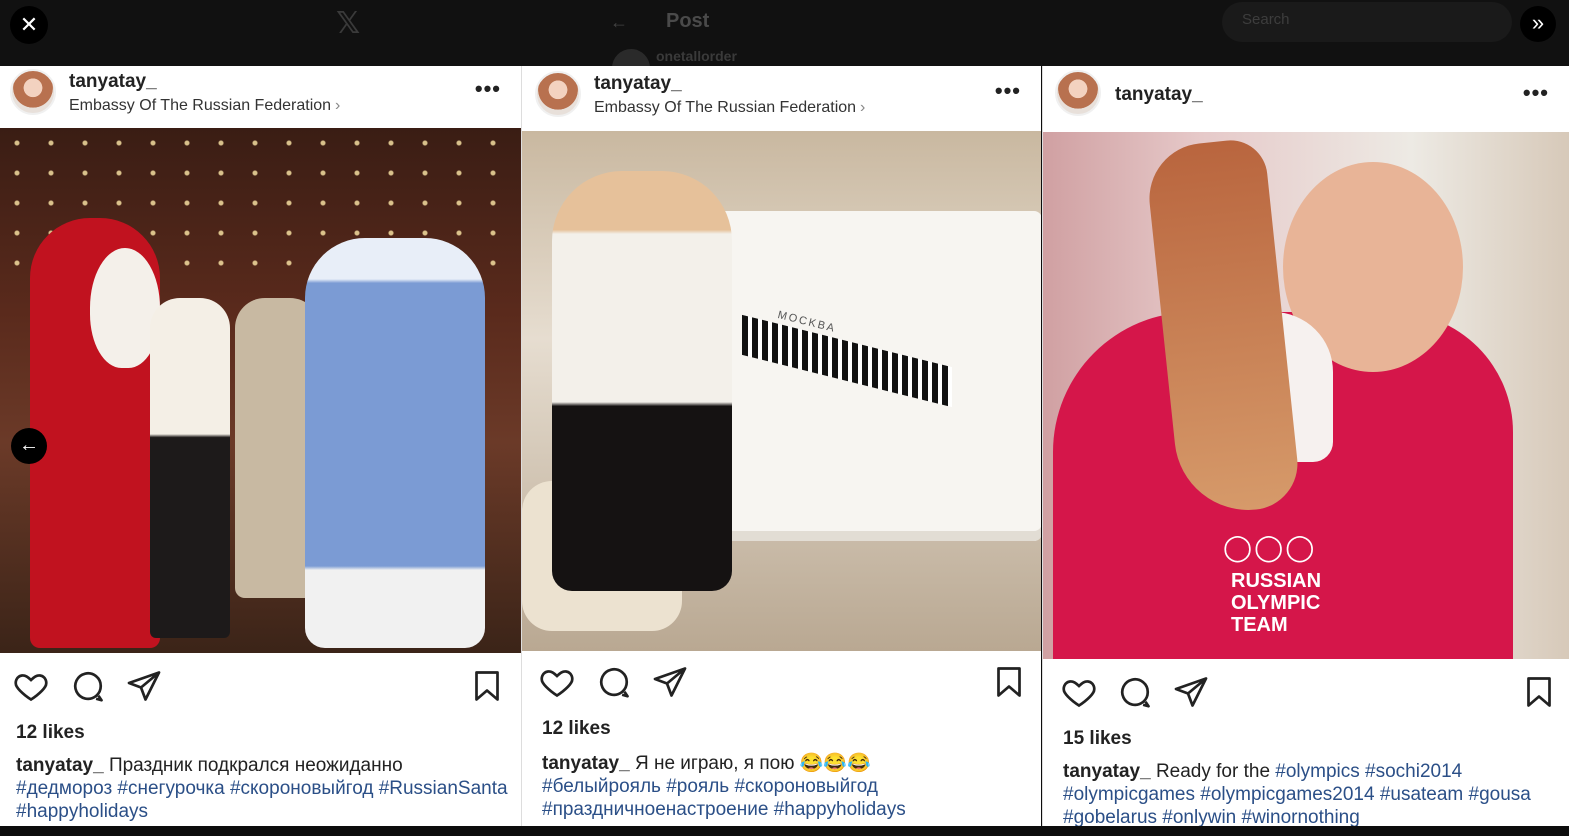  What do you see at coordinates (29, 446) in the screenshot?
I see `previous-arrow-icon: ←` at bounding box center [29, 446].